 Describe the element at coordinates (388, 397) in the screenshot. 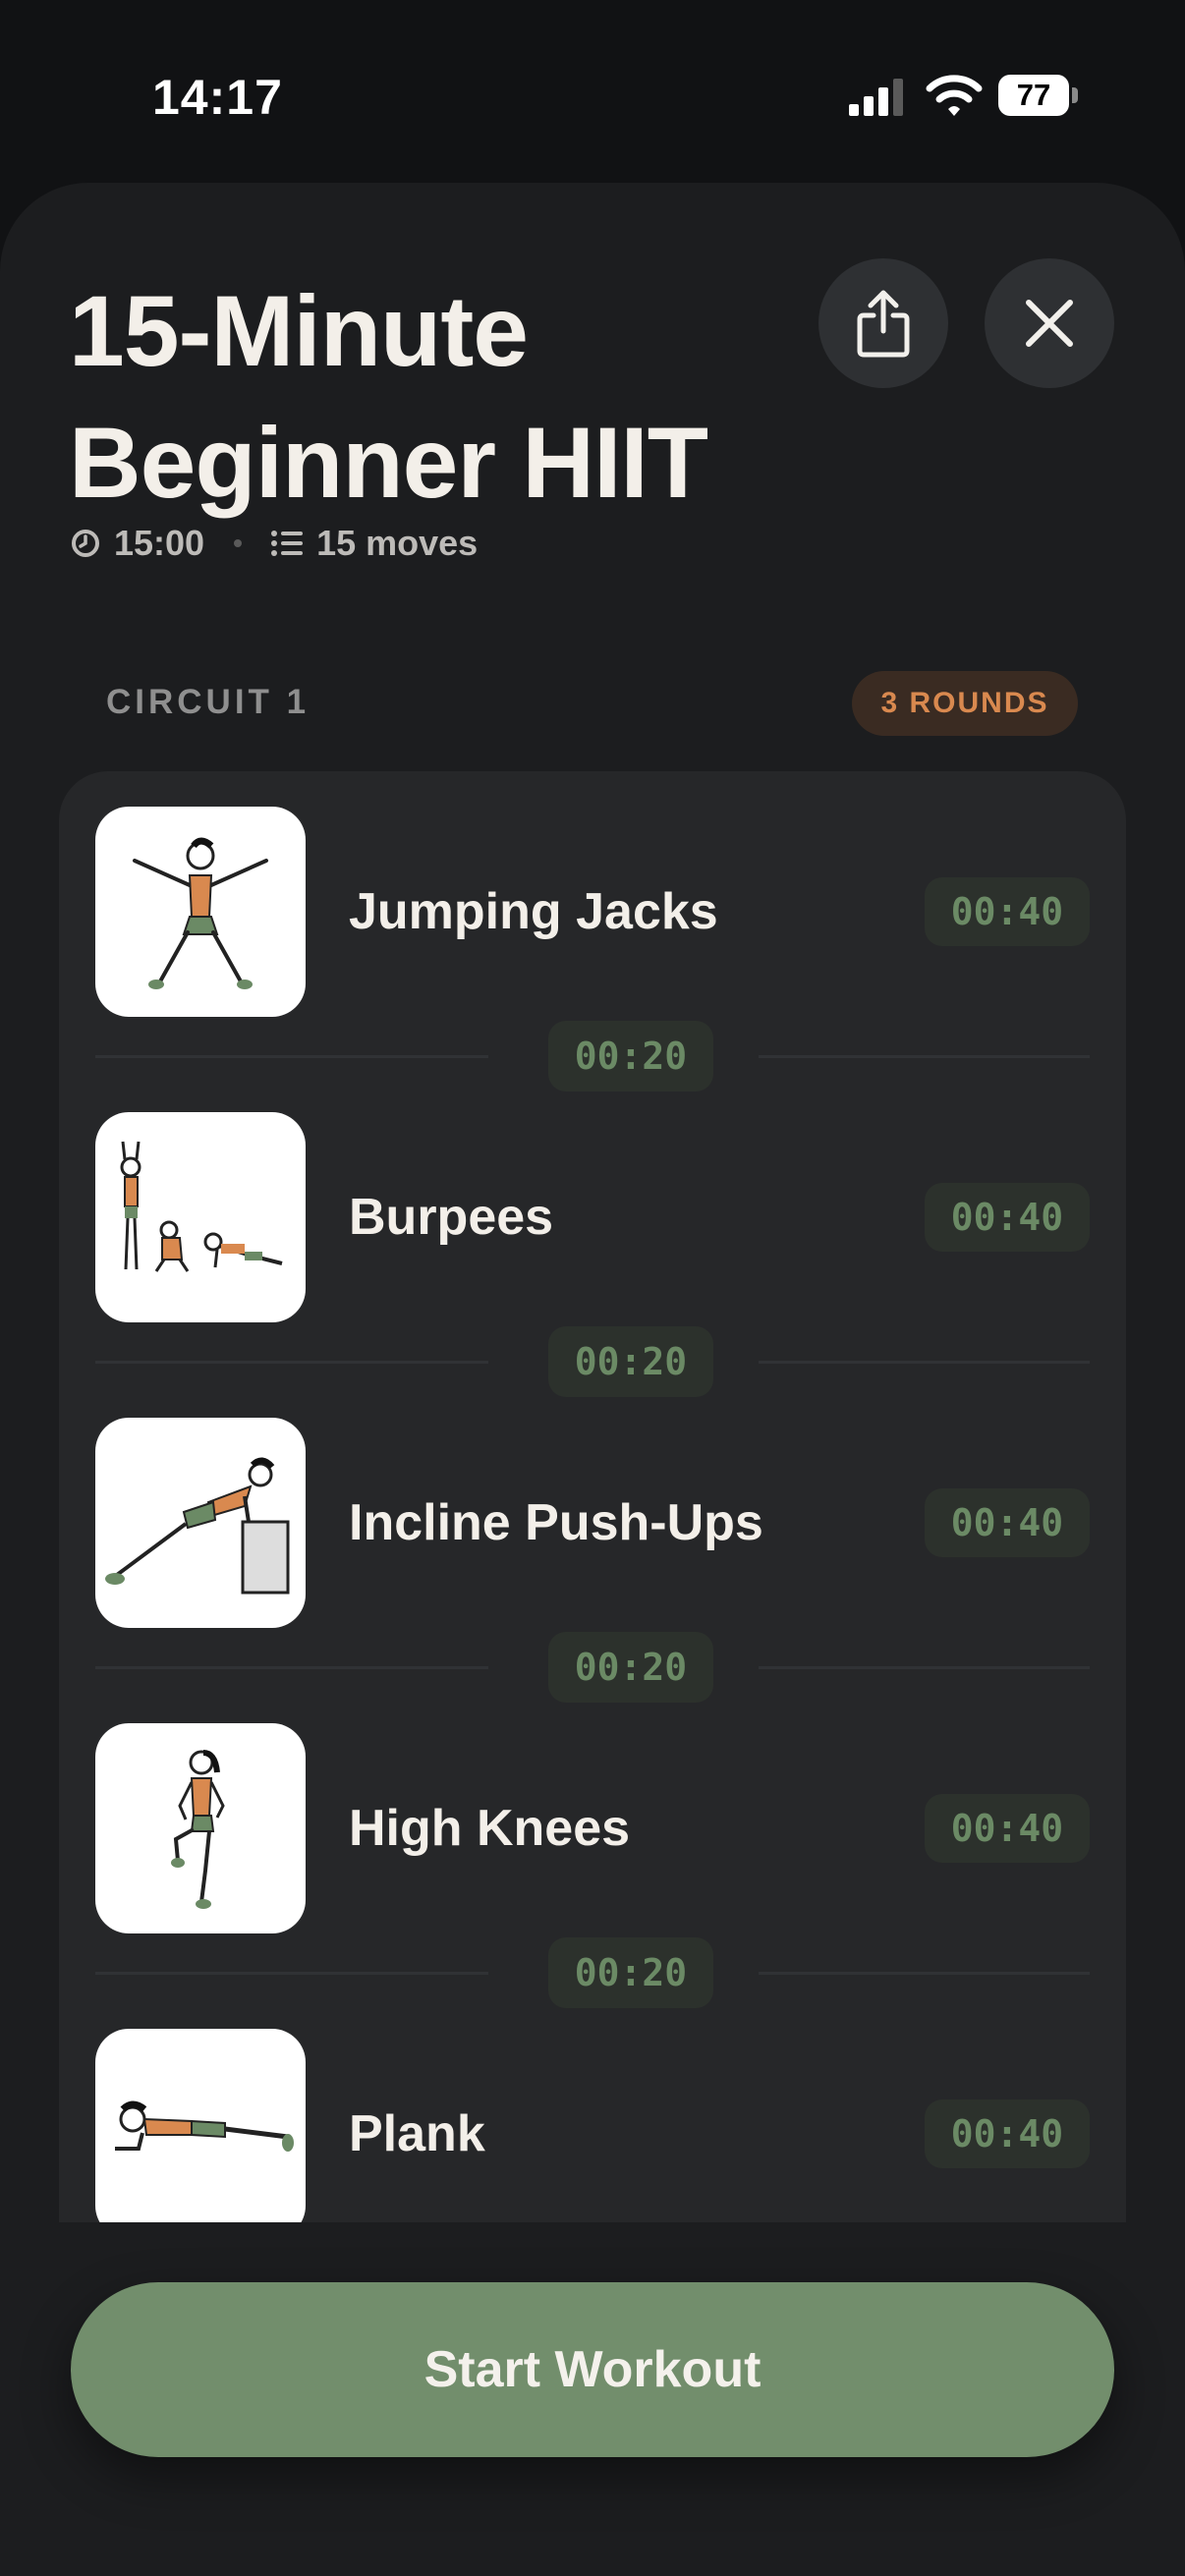

I see `workout-title: 15-Minute Beginner HIIT` at that location.